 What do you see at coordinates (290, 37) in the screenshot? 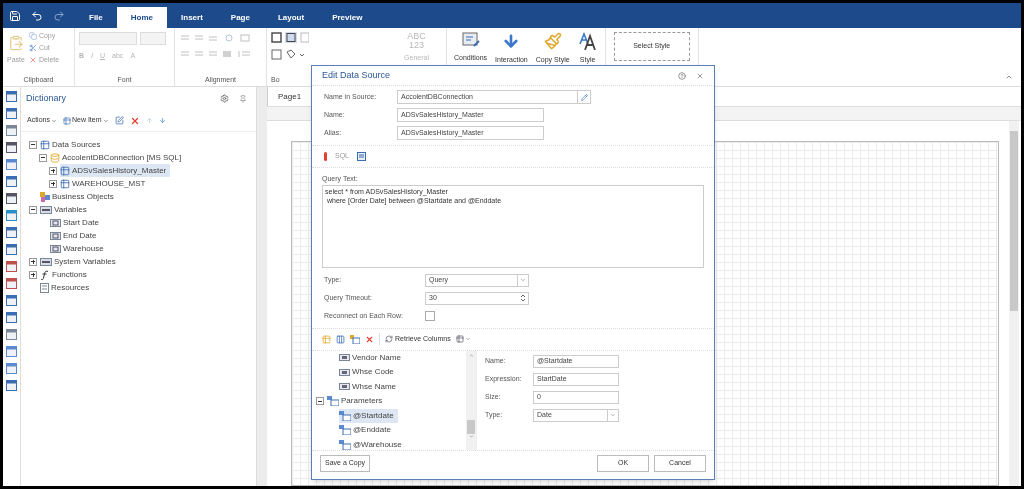
I see `border-icons` at bounding box center [290, 37].